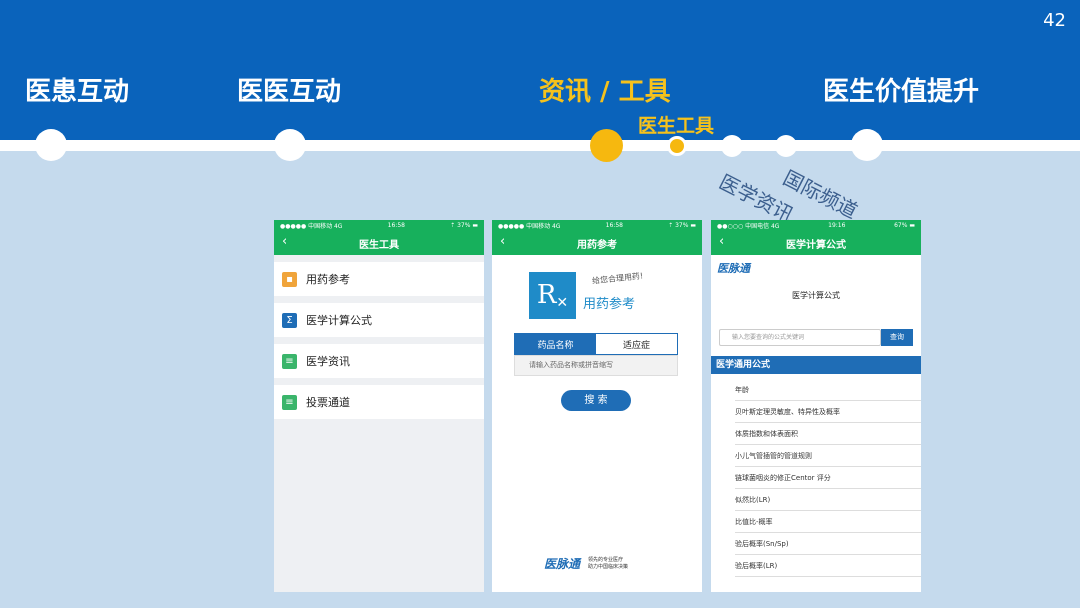 The width and height of the screenshot is (1080, 608). What do you see at coordinates (828, 412) in the screenshot?
I see `list-item: 贝叶斯定理灵敏度、特异性及概率` at bounding box center [828, 412].